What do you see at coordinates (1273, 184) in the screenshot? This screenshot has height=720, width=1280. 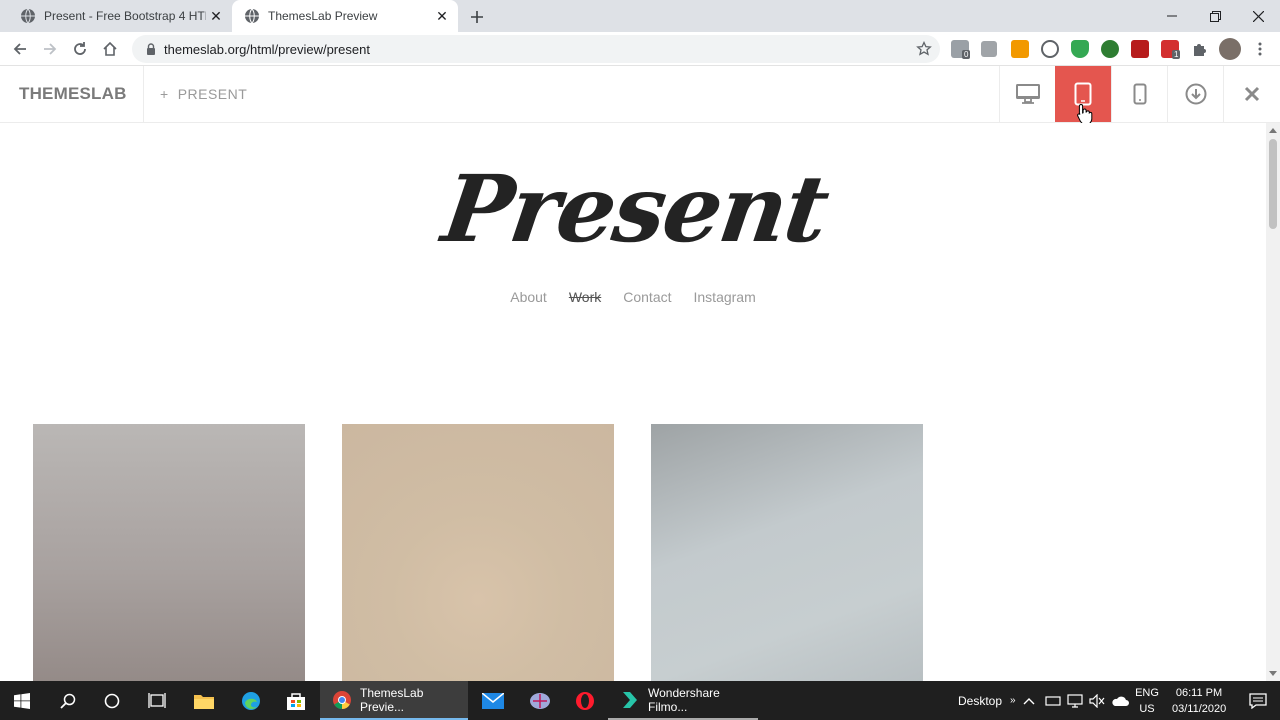 I see `scrollbar-thumb` at bounding box center [1273, 184].